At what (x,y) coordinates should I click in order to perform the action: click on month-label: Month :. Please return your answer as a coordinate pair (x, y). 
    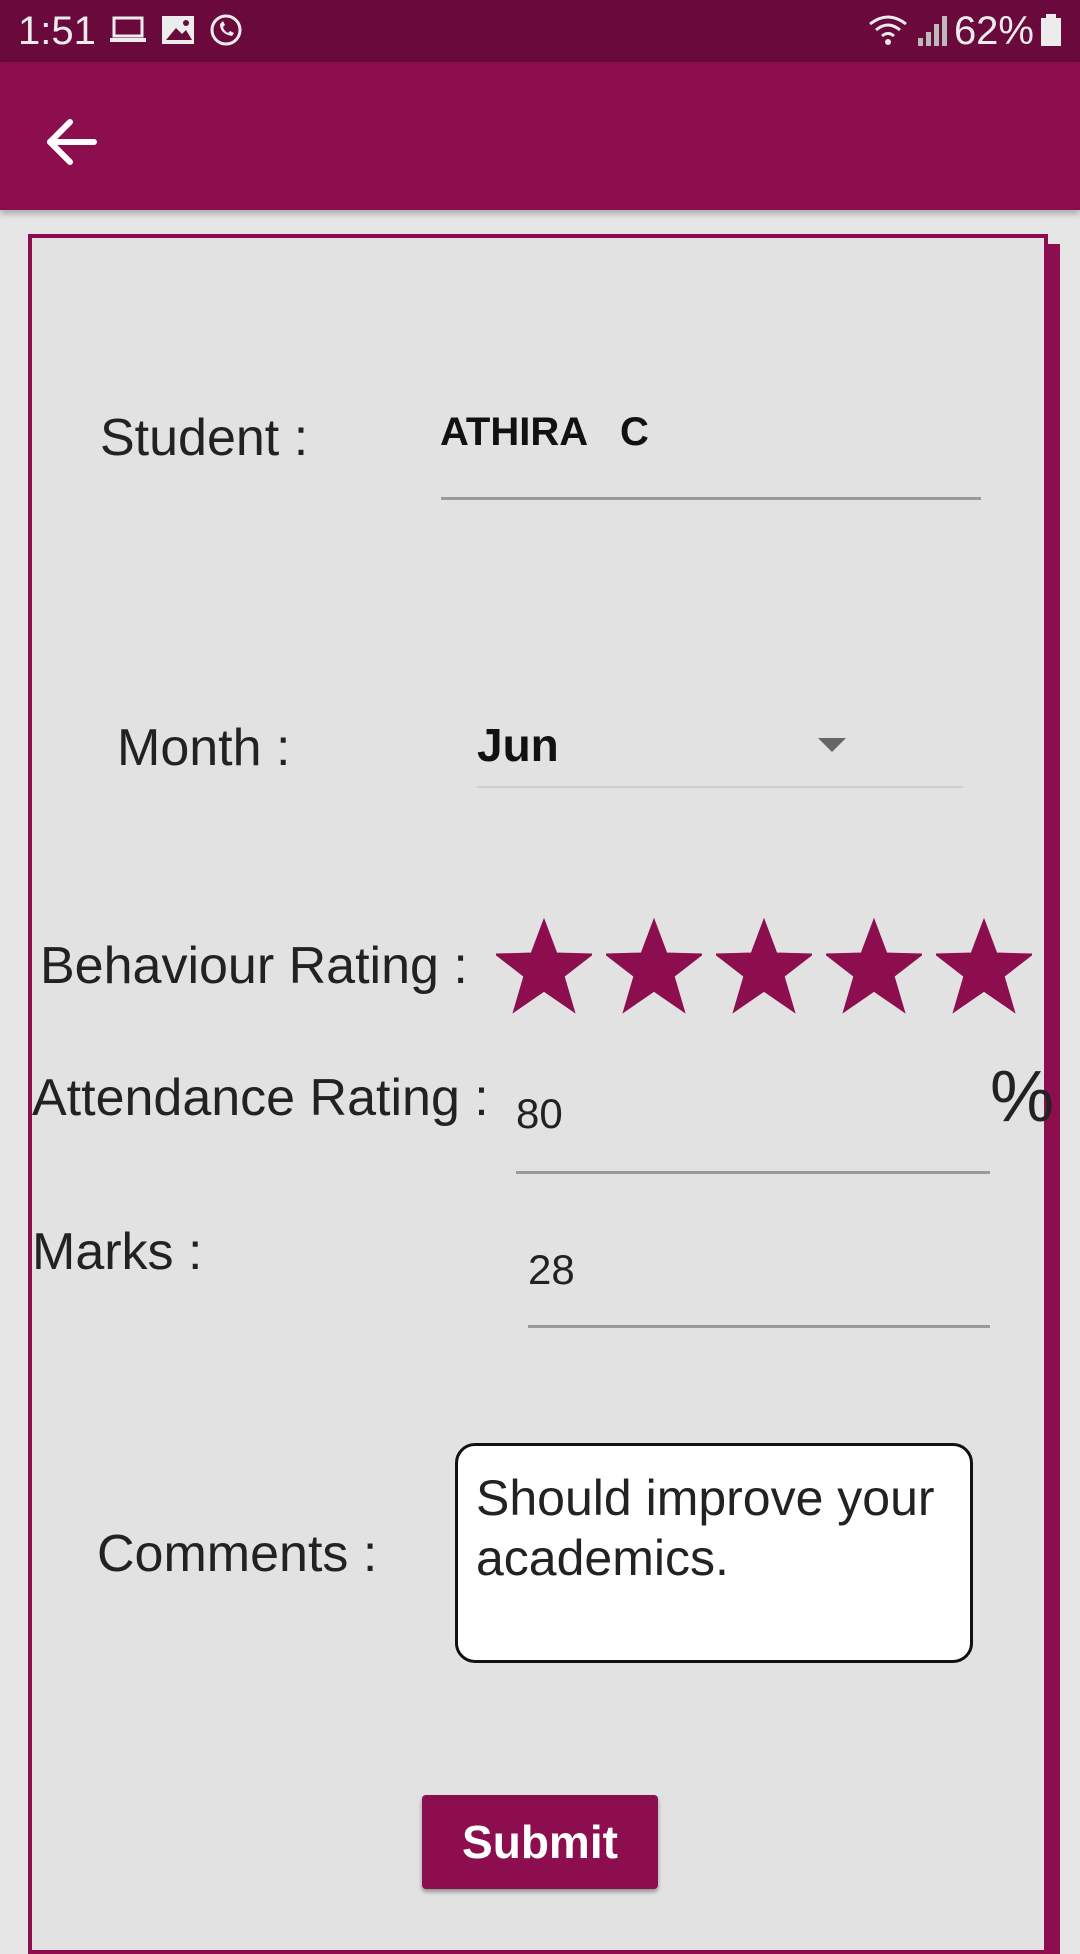
    Looking at the image, I should click on (204, 748).